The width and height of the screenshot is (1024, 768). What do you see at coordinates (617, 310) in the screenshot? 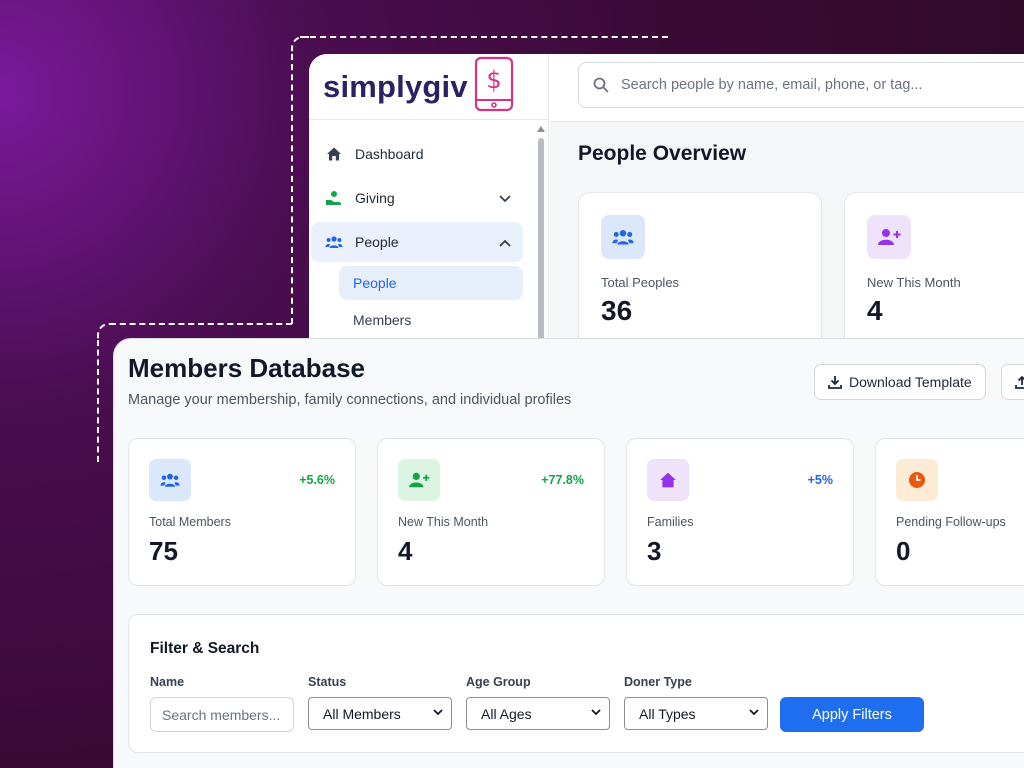
I see `card-value: 36` at bounding box center [617, 310].